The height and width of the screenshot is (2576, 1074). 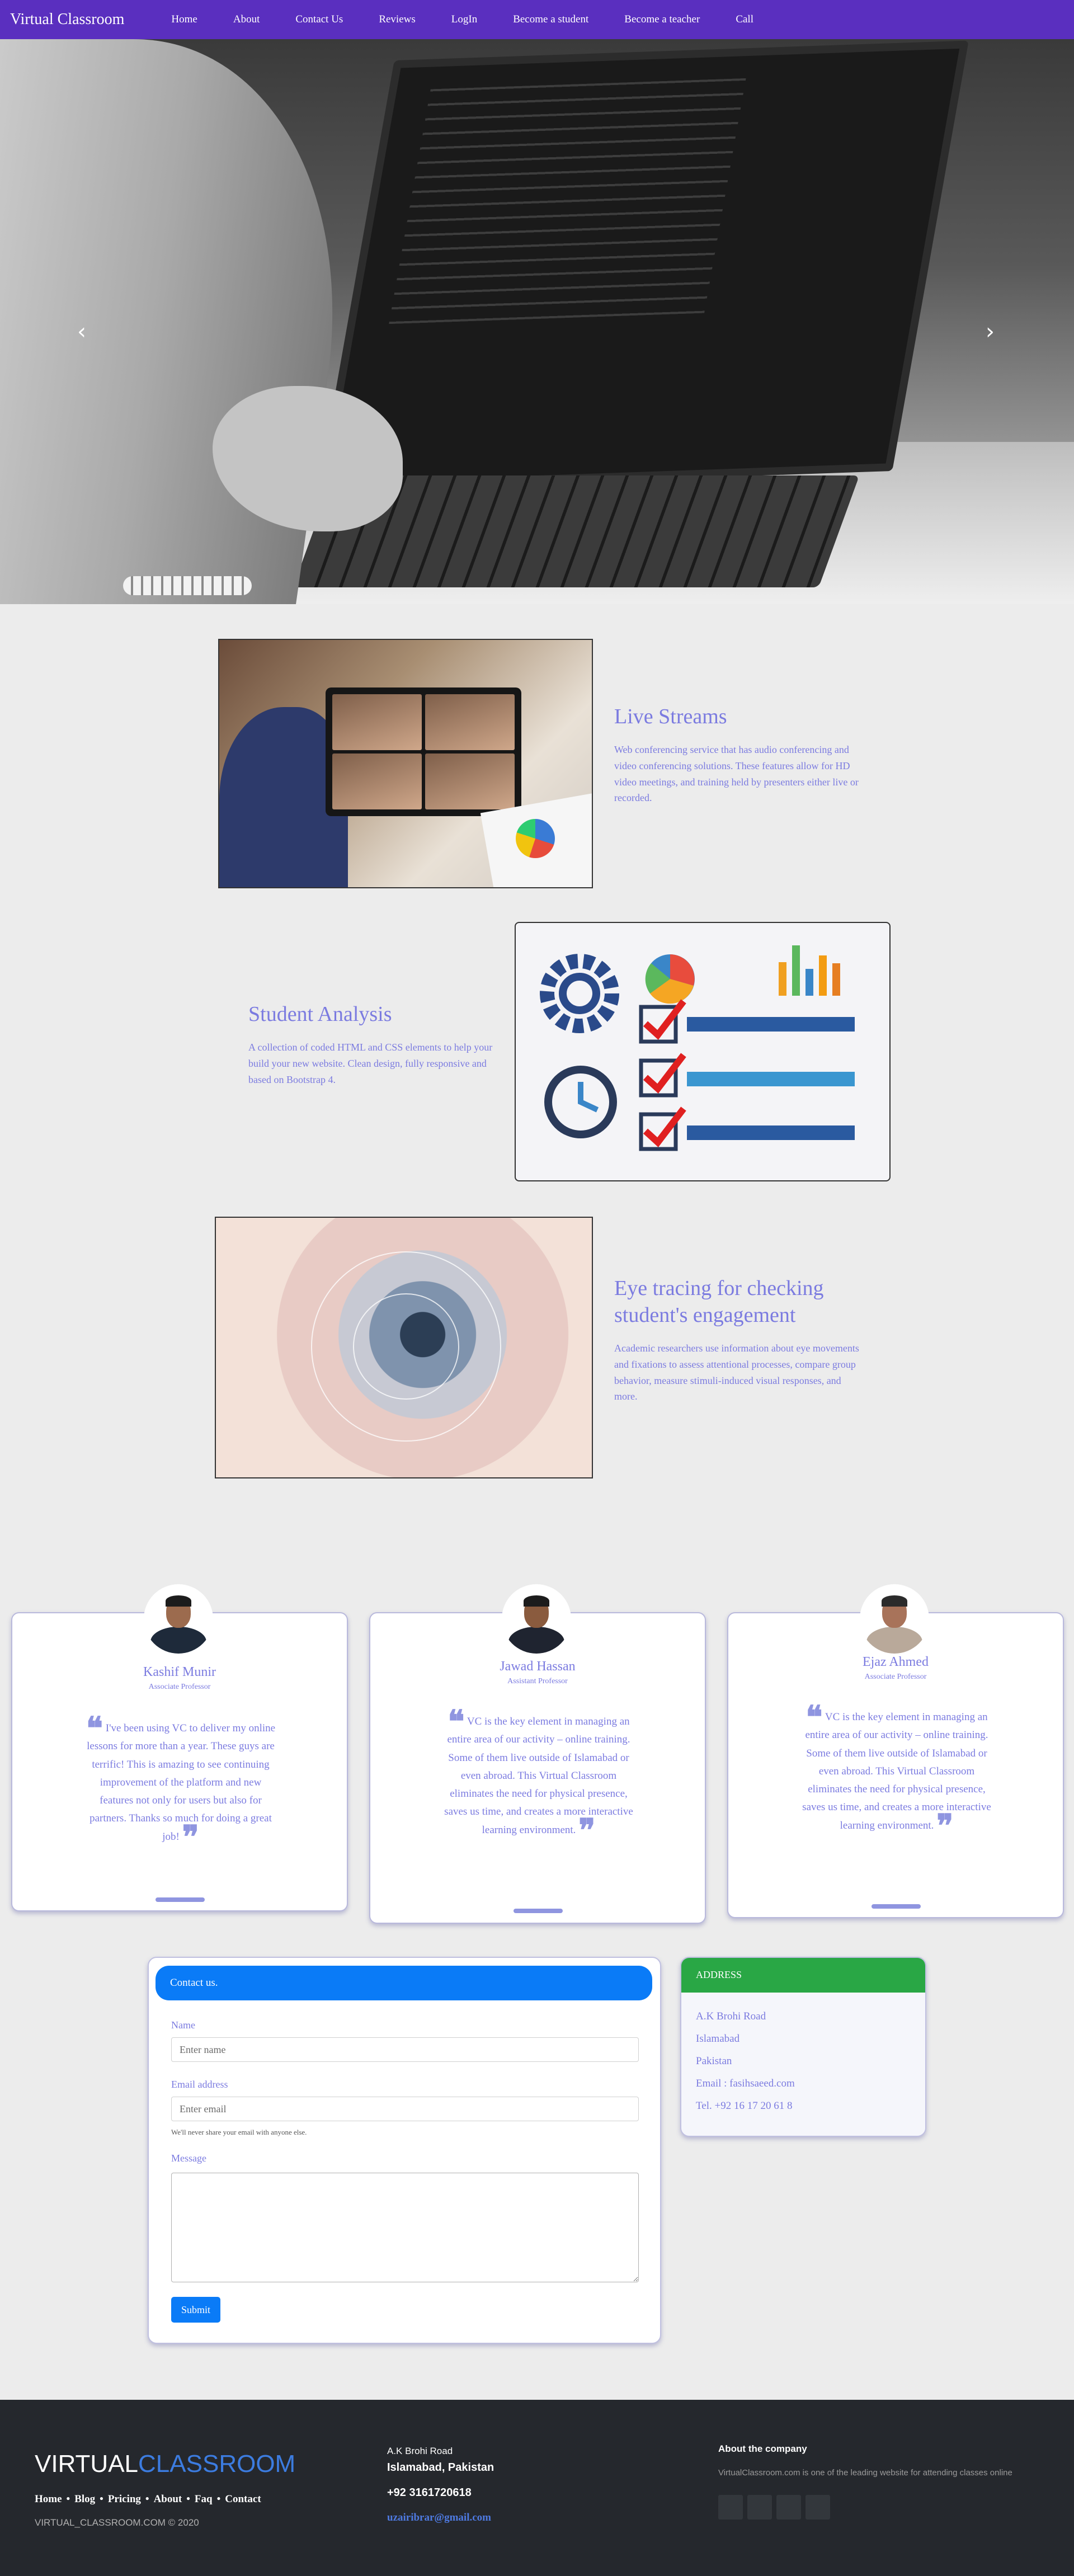 What do you see at coordinates (168, 2499) in the screenshot?
I see `footer-link-about: About` at bounding box center [168, 2499].